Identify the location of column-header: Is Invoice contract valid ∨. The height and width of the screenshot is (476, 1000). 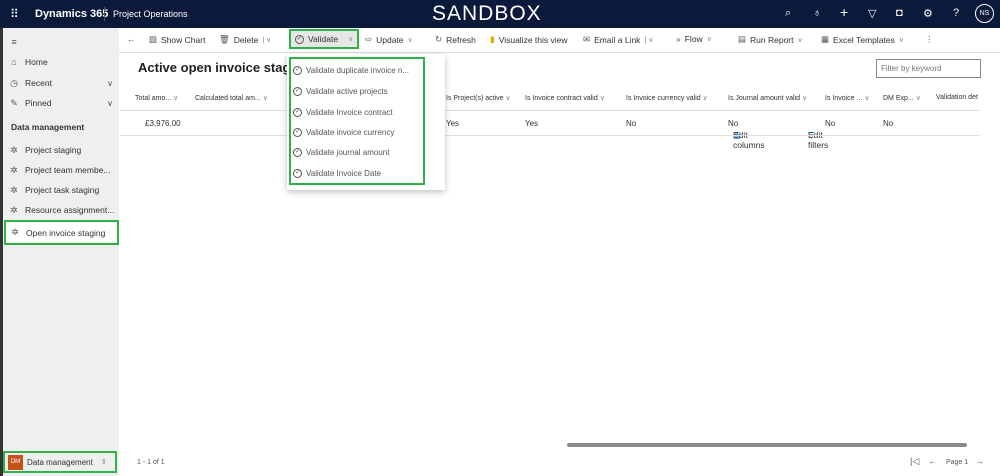
(565, 98).